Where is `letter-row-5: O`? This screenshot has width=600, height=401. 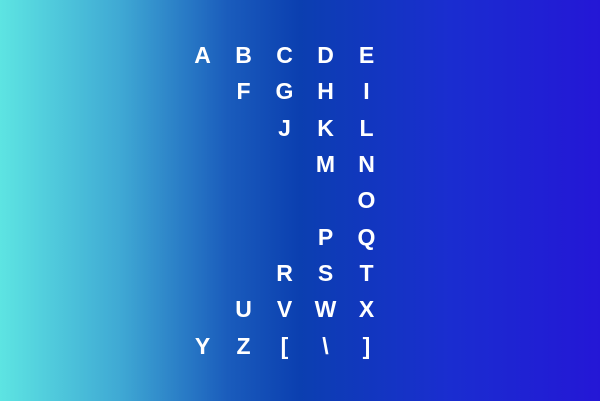
letter-row-5: O is located at coordinates (366, 200).